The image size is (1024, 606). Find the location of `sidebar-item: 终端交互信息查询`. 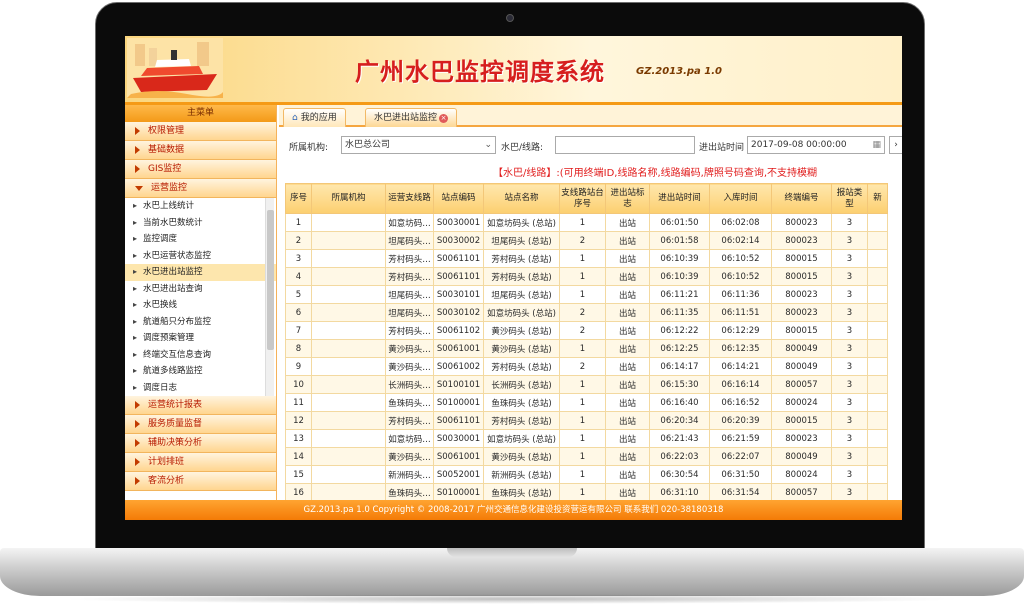

sidebar-item: 终端交互信息查询 is located at coordinates (200, 355).